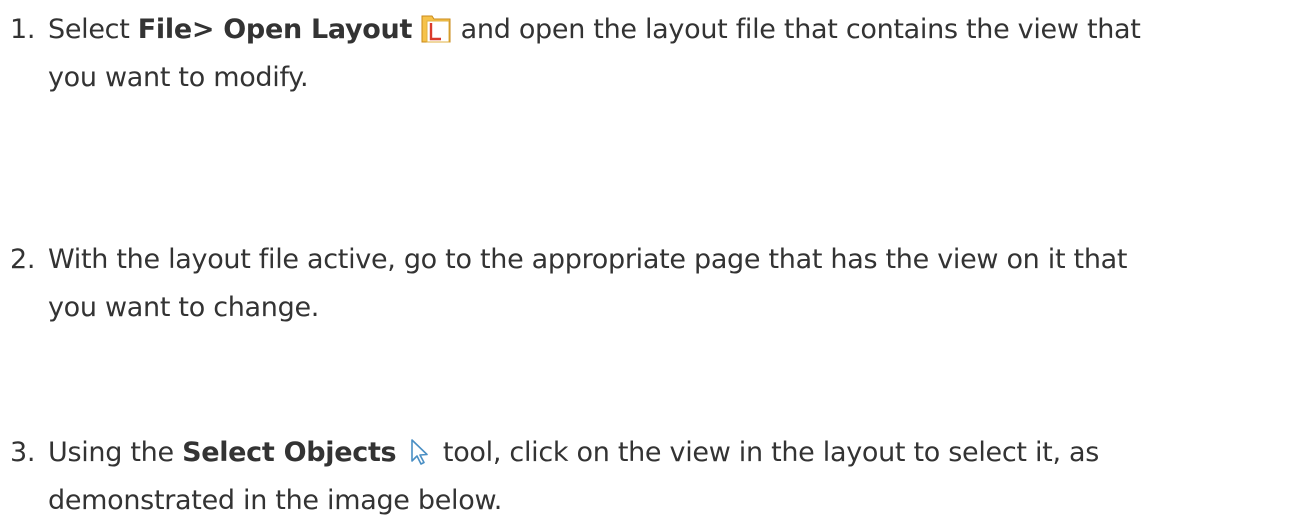 The width and height of the screenshot is (1299, 525). I want to click on step-text: Select, so click(93, 29).